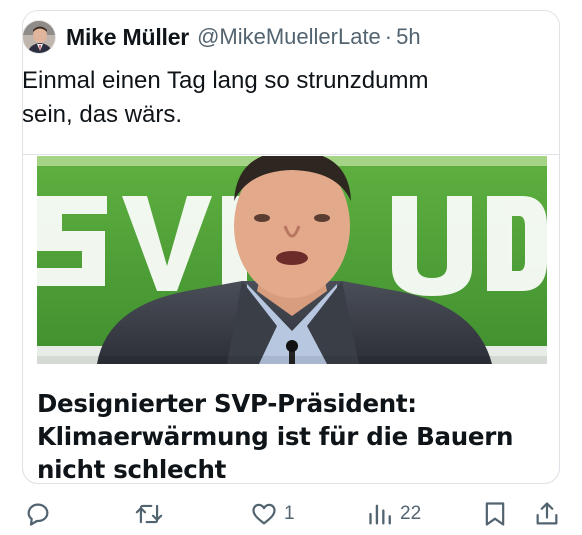 This screenshot has width=582, height=535. I want to click on reply-button, so click(38, 514).